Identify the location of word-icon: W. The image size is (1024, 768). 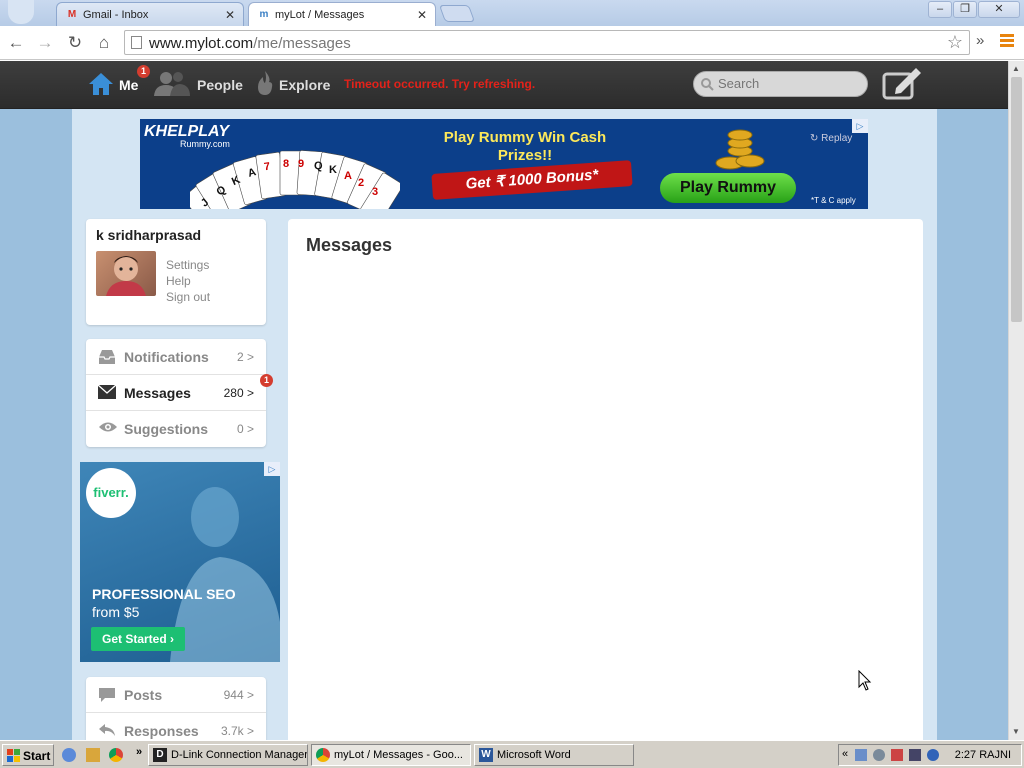
(486, 755).